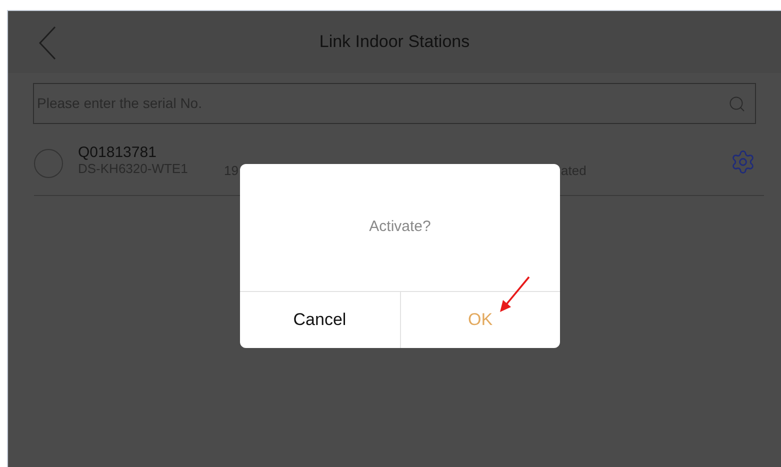 Image resolution: width=781 pixels, height=467 pixels. What do you see at coordinates (320, 320) in the screenshot?
I see `cancel-button: Cancel` at bounding box center [320, 320].